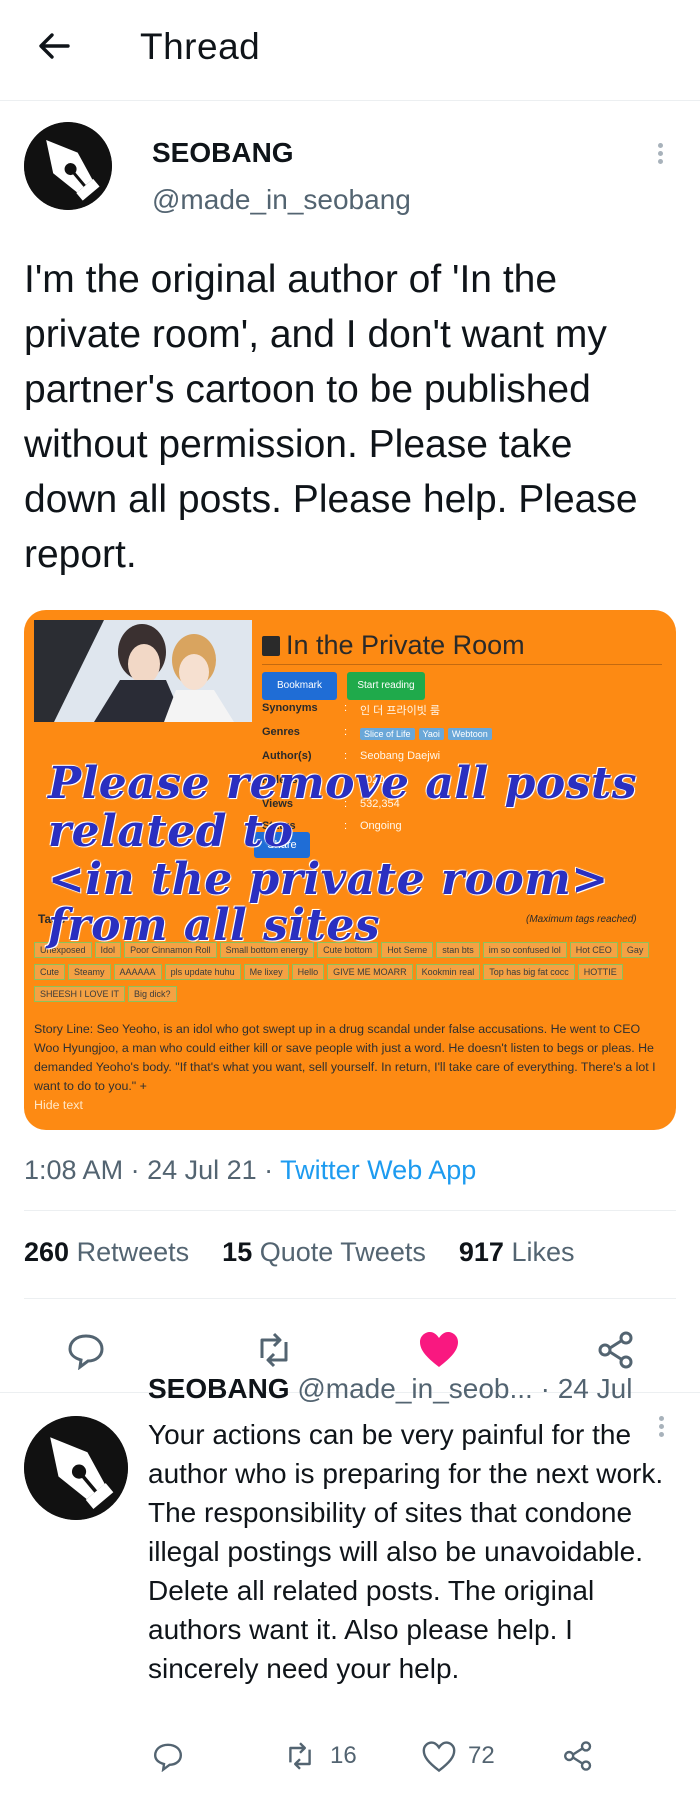 The image size is (700, 1801). Describe the element at coordinates (529, 972) in the screenshot. I see `tag: Top has big fat cocc` at that location.